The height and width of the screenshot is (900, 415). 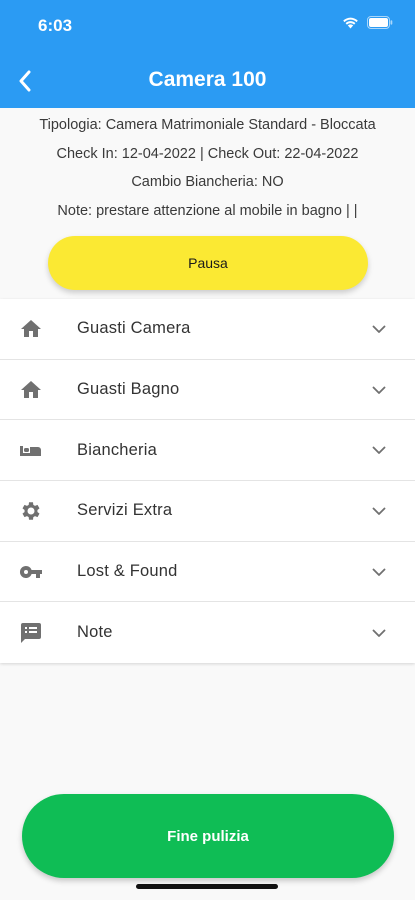 I want to click on section-servizi-extra: Servizi Extra, so click(x=207, y=511).